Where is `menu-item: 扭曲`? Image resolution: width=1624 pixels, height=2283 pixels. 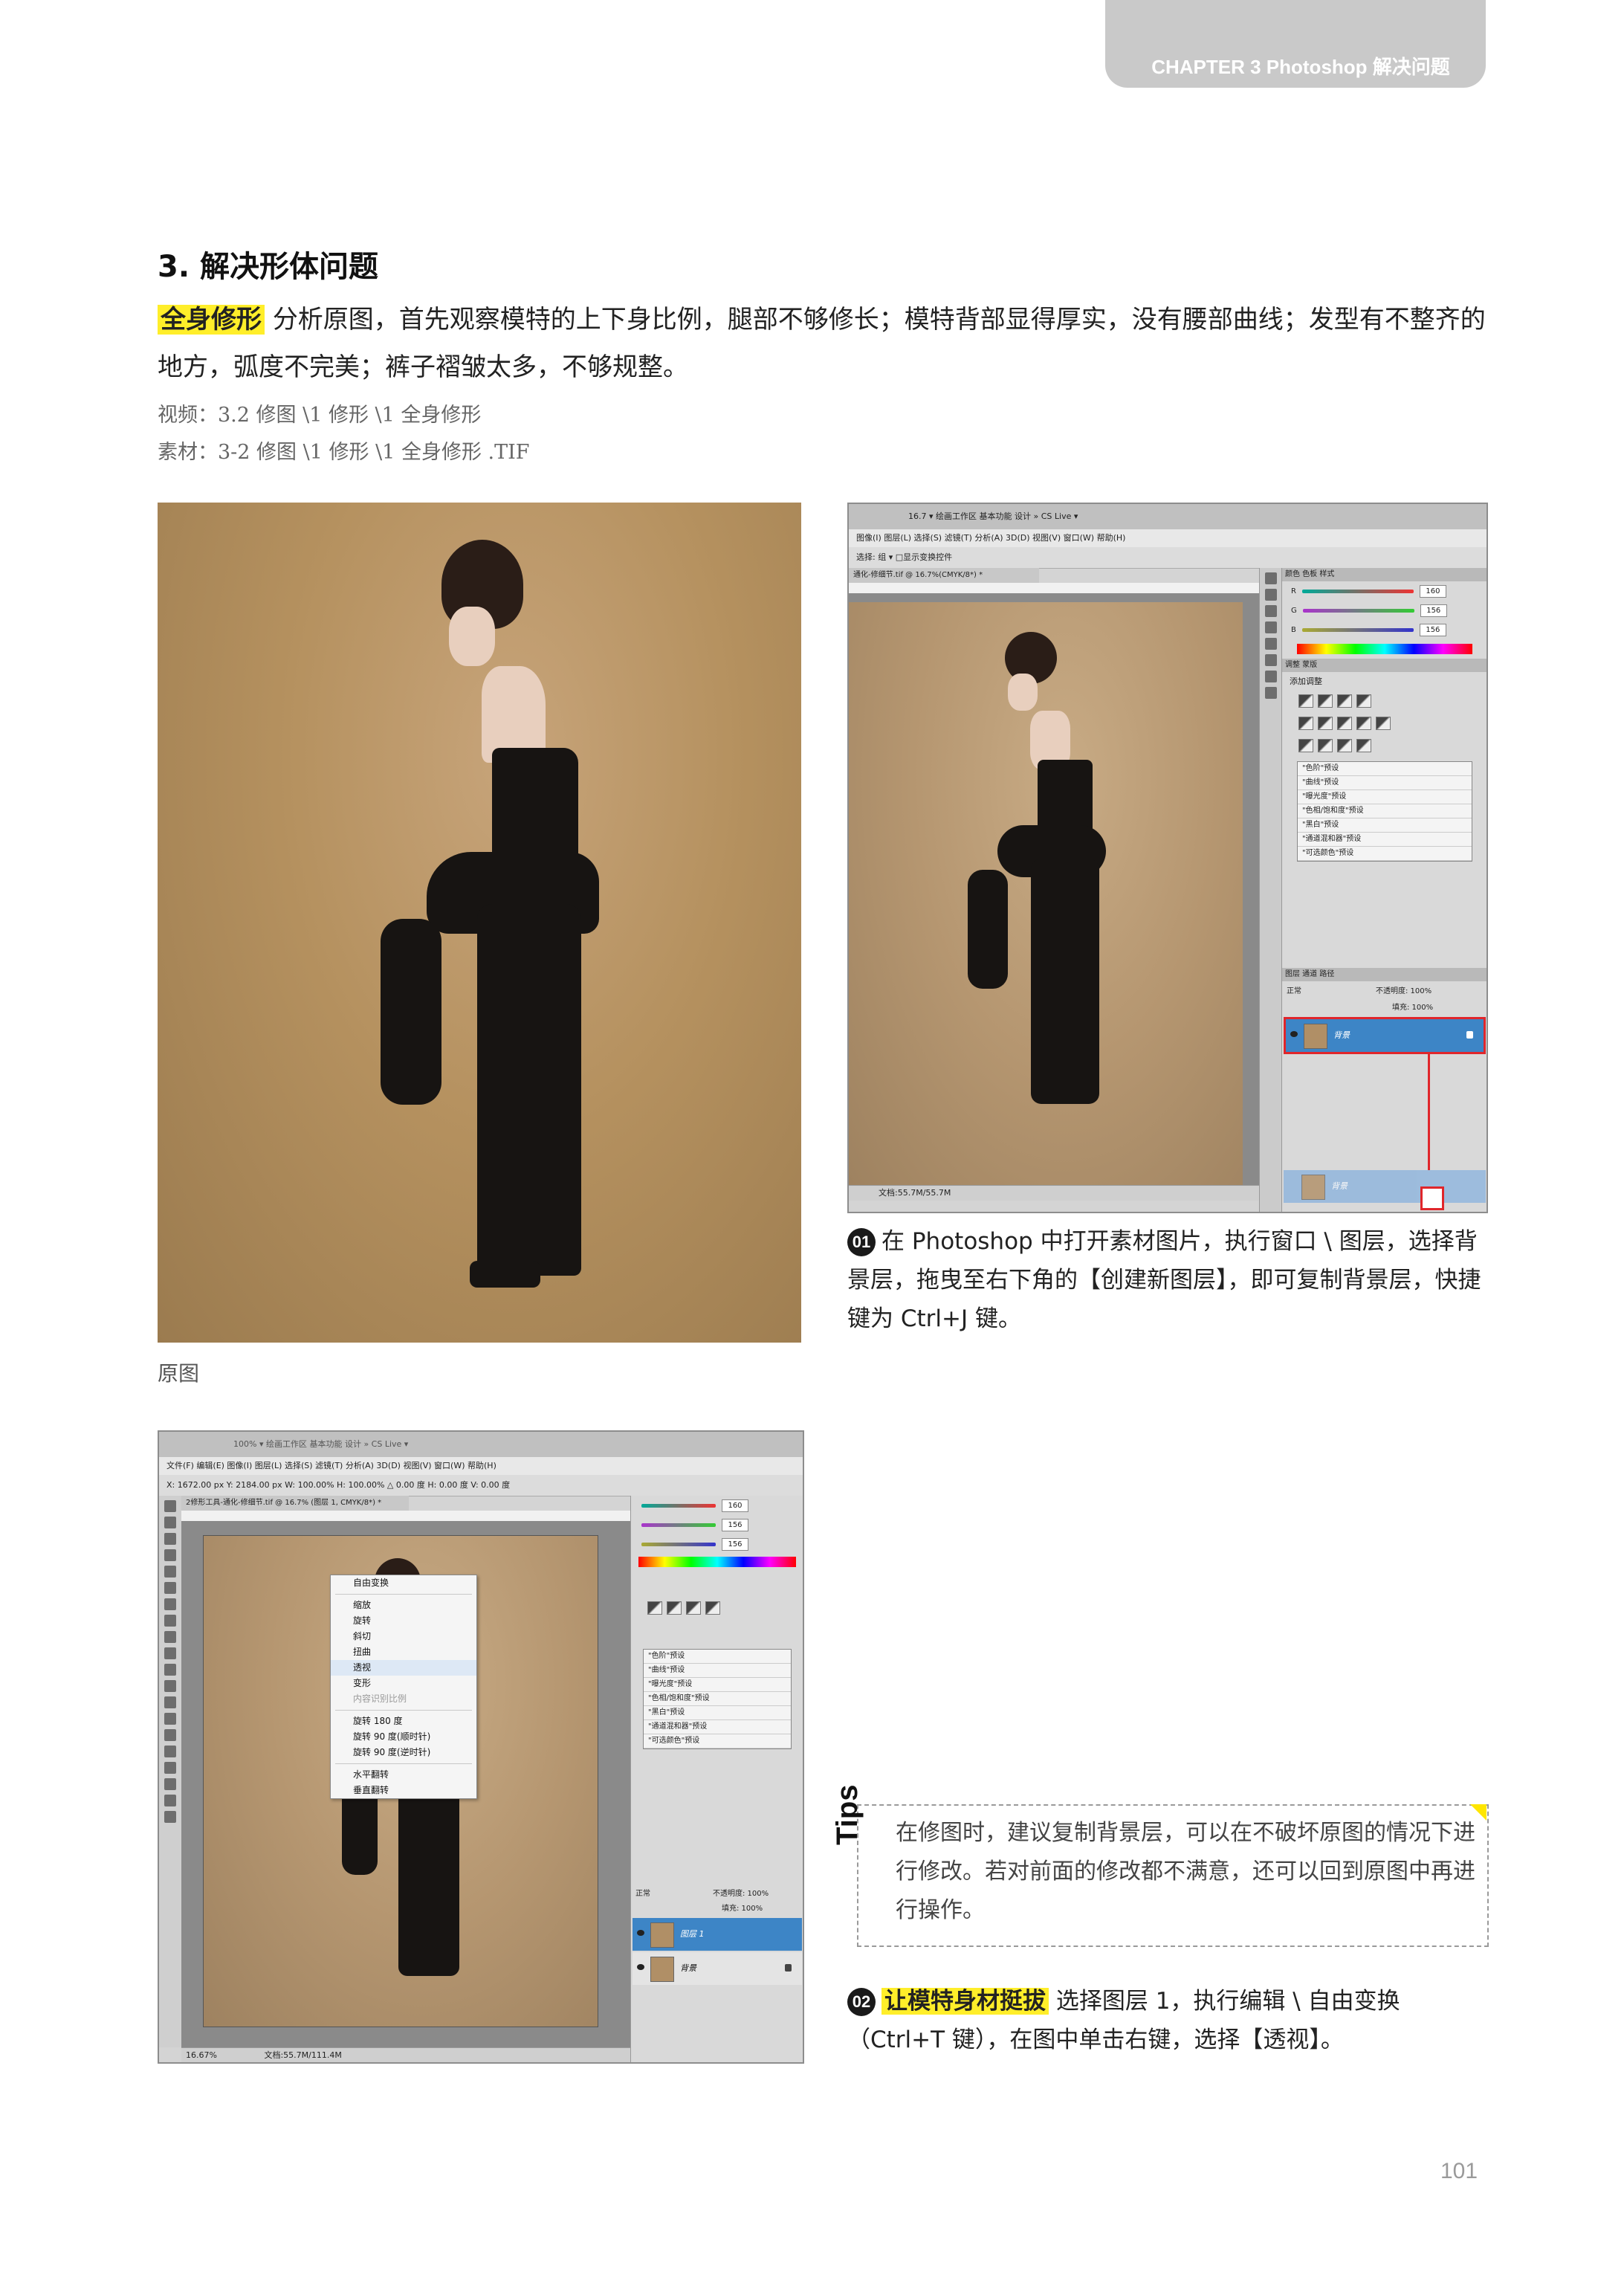 menu-item: 扭曲 is located at coordinates (404, 1652).